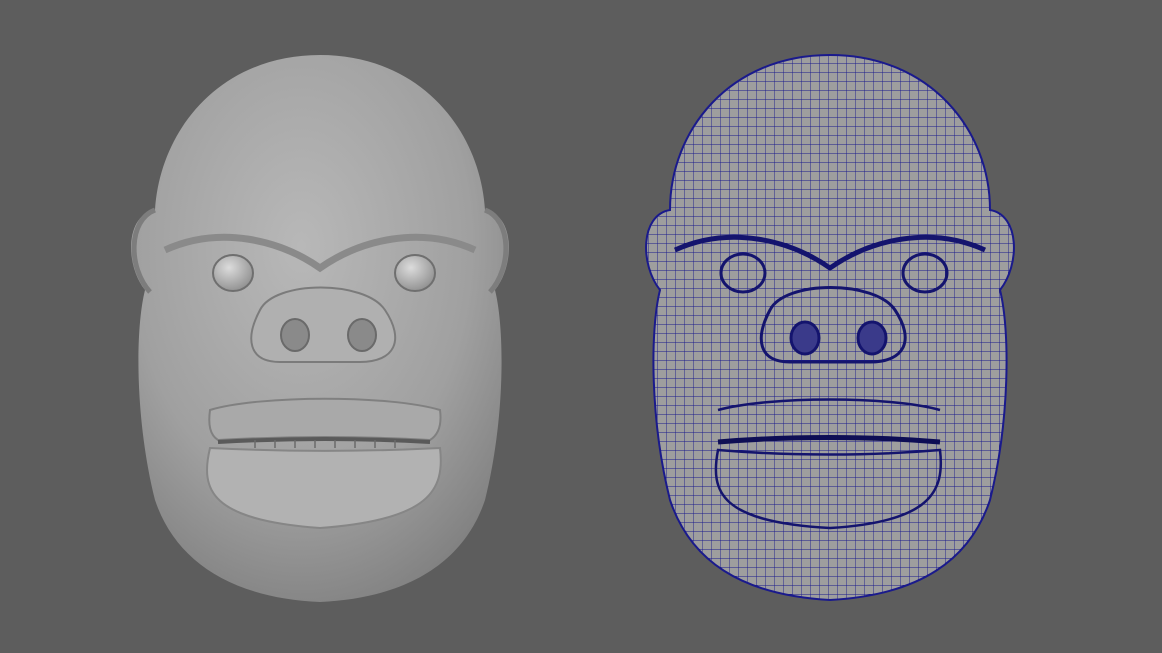 This screenshot has height=653, width=1162. I want to click on eye-left, so click(233, 273).